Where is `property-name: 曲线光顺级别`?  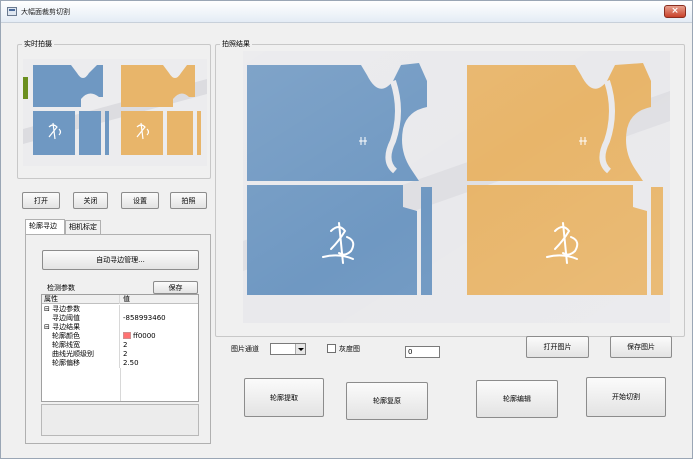 property-name: 曲线光顺级别 is located at coordinates (81, 354).